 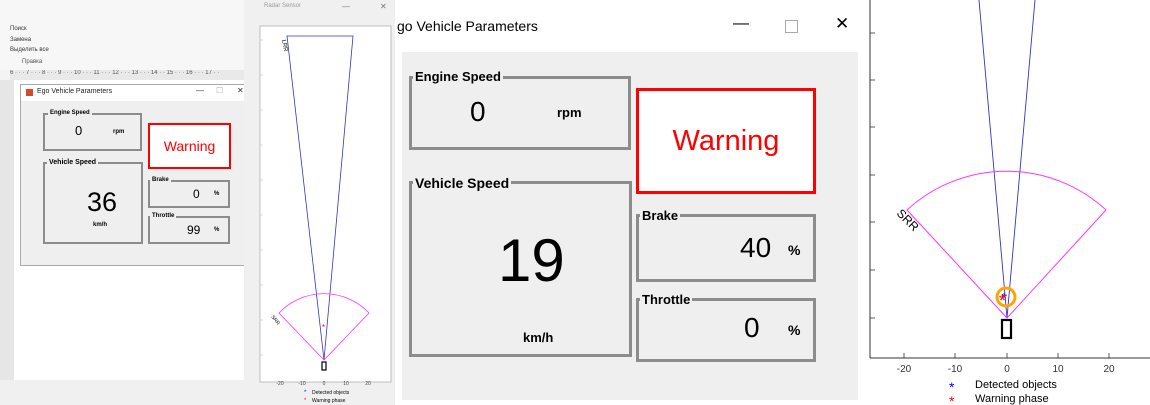 What do you see at coordinates (102, 202) in the screenshot?
I see `vehicle-speed-value: 36` at bounding box center [102, 202].